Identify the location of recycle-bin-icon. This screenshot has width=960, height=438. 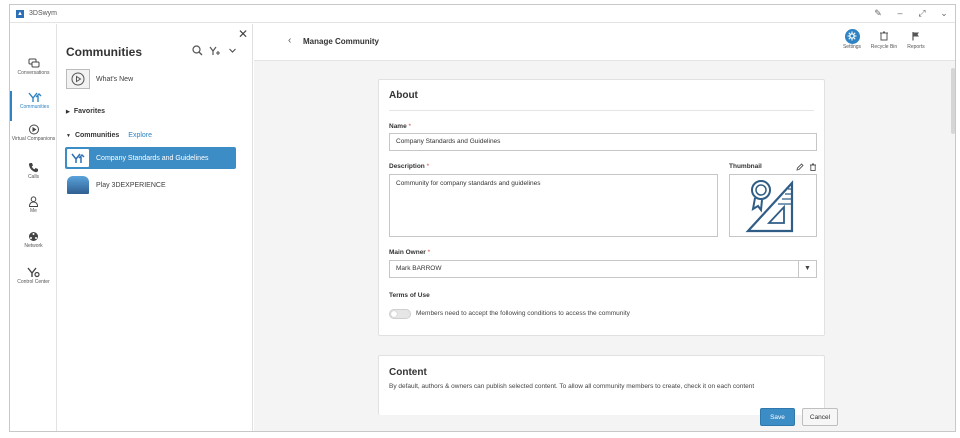
(884, 36).